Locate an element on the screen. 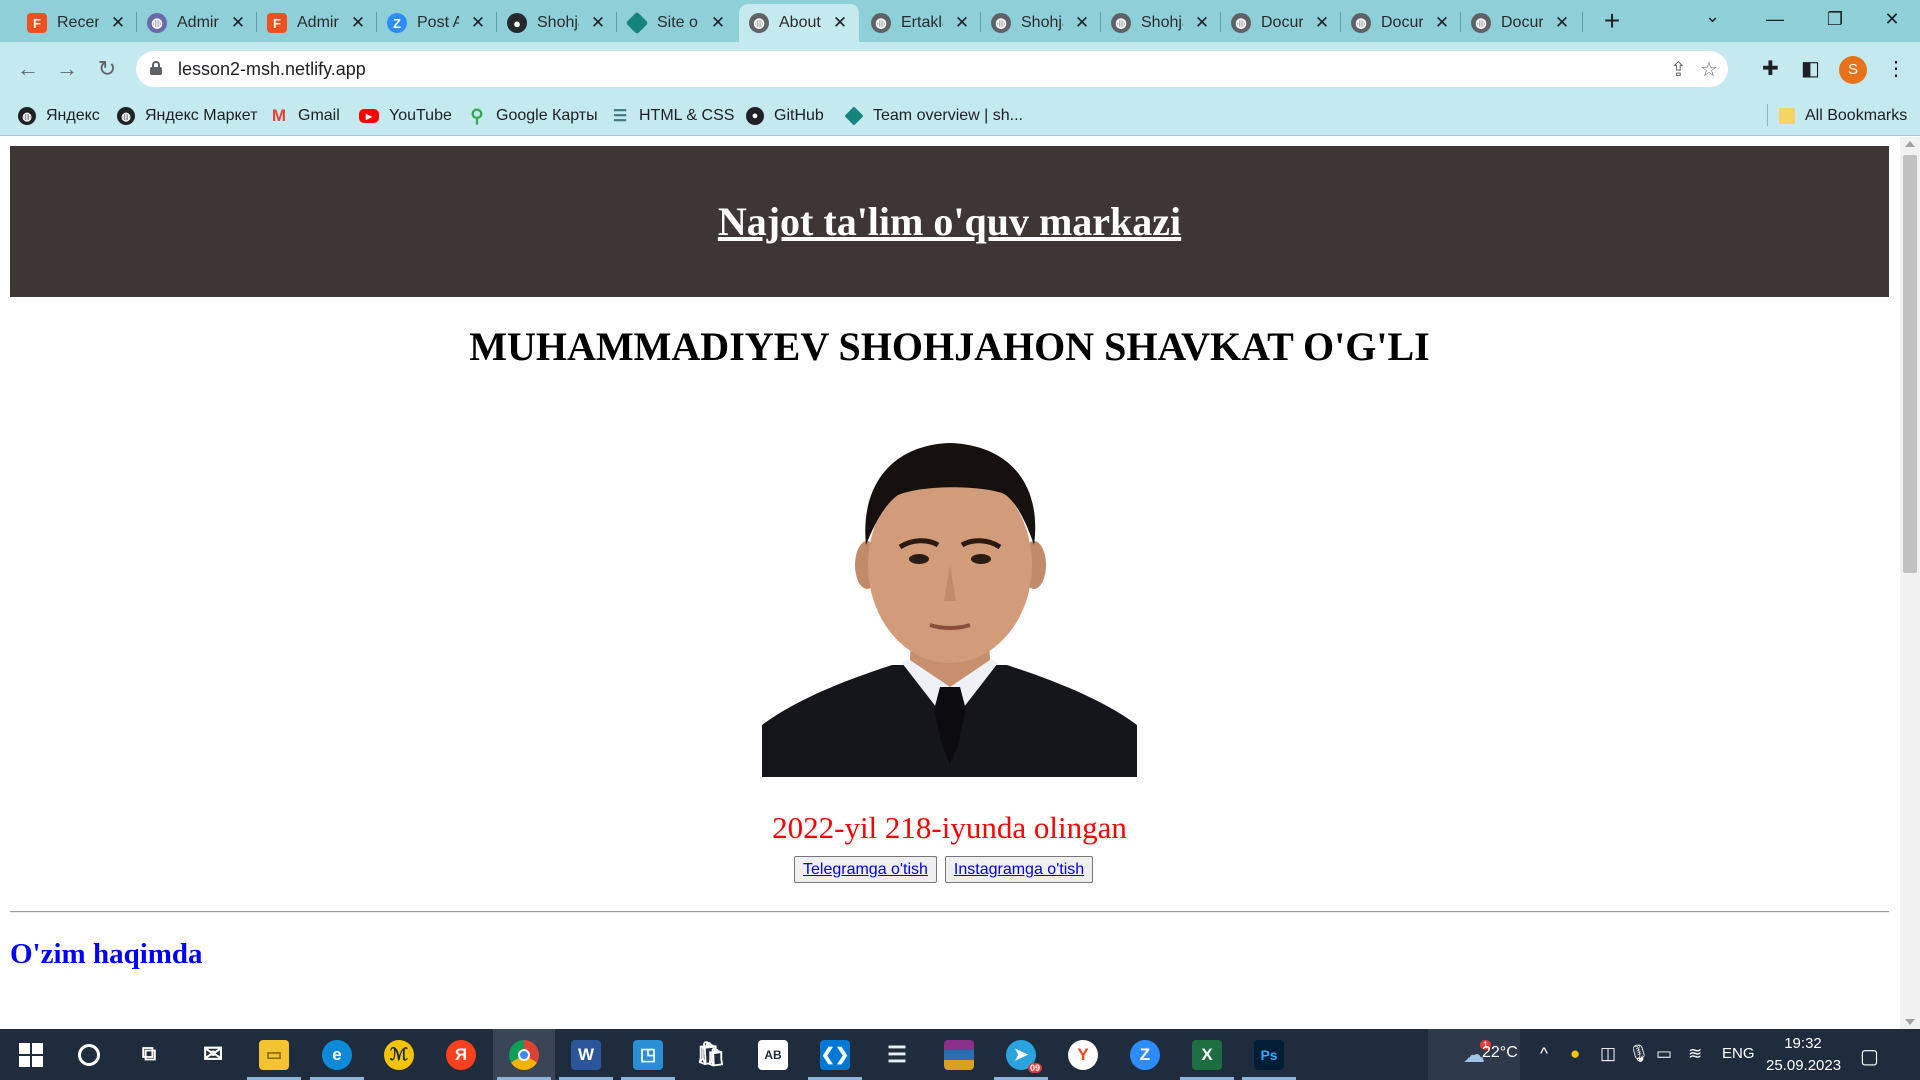 The image size is (1920, 1080). app-blue-square: ◳ is located at coordinates (648, 1054).